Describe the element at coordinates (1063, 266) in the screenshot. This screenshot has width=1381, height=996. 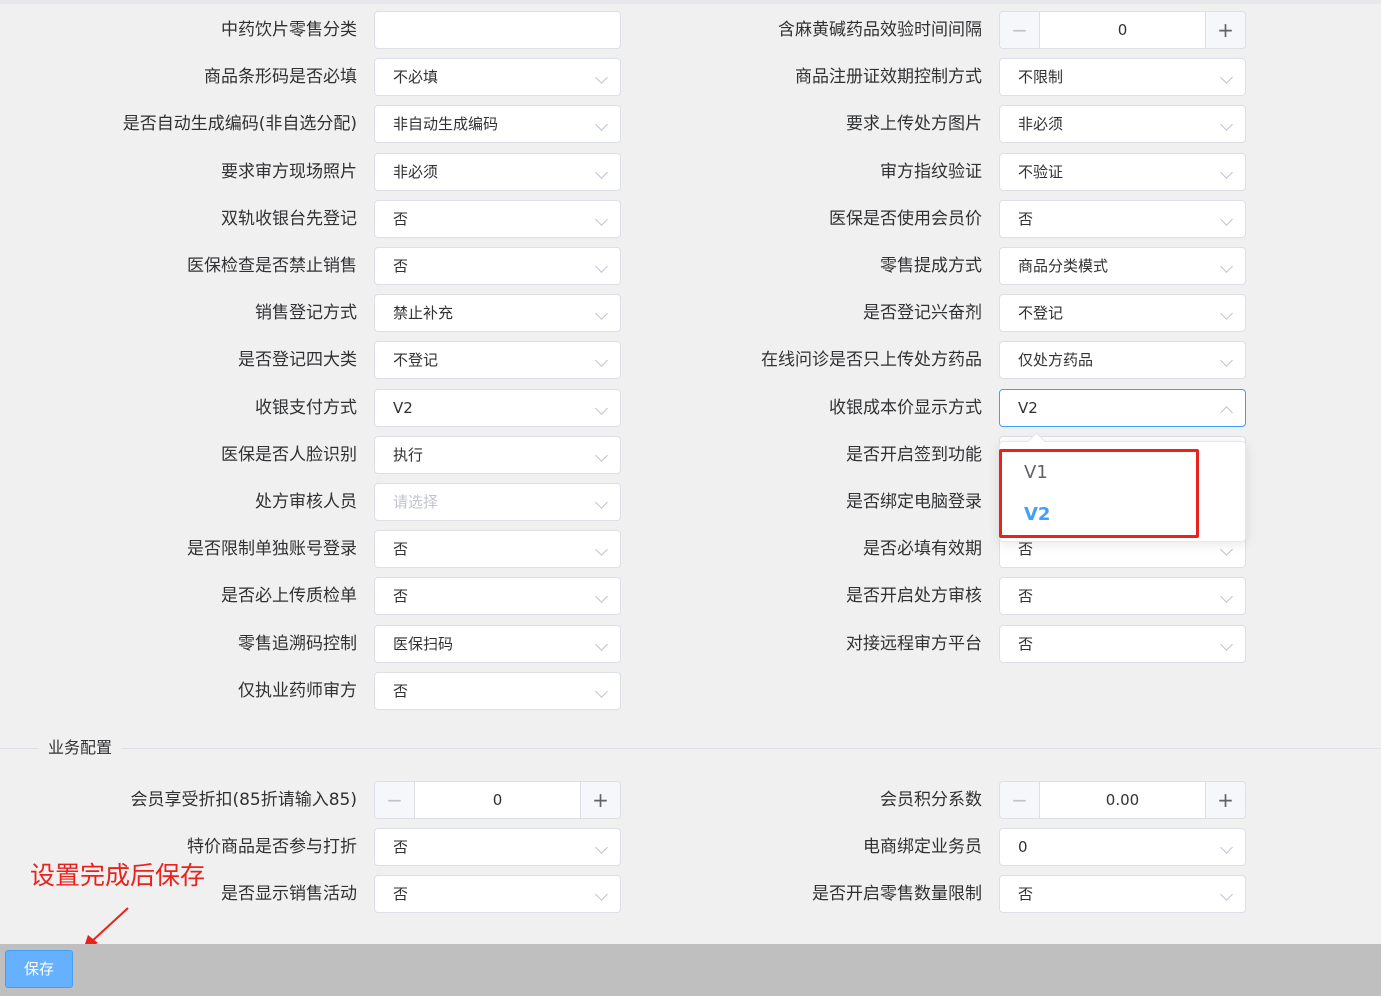
I see `field-value: 商品分类模式` at that location.